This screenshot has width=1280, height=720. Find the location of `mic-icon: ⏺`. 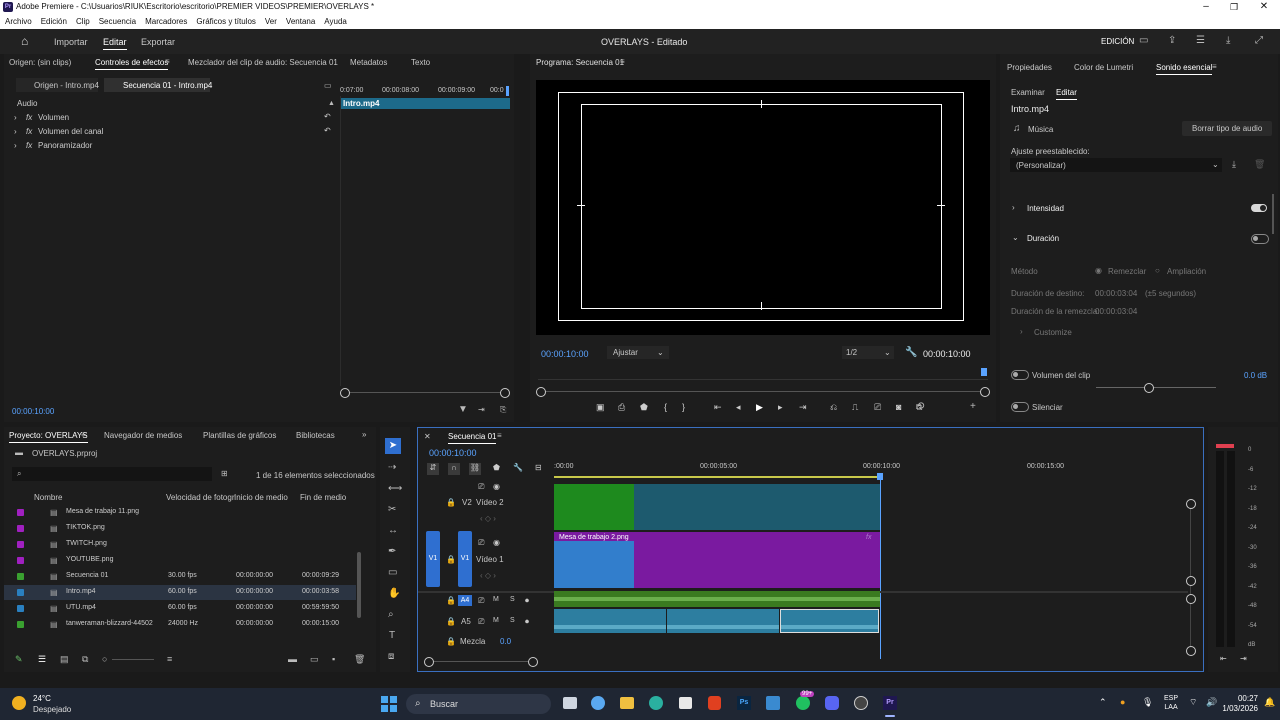

mic-icon: ⏺ is located at coordinates (527, 622).